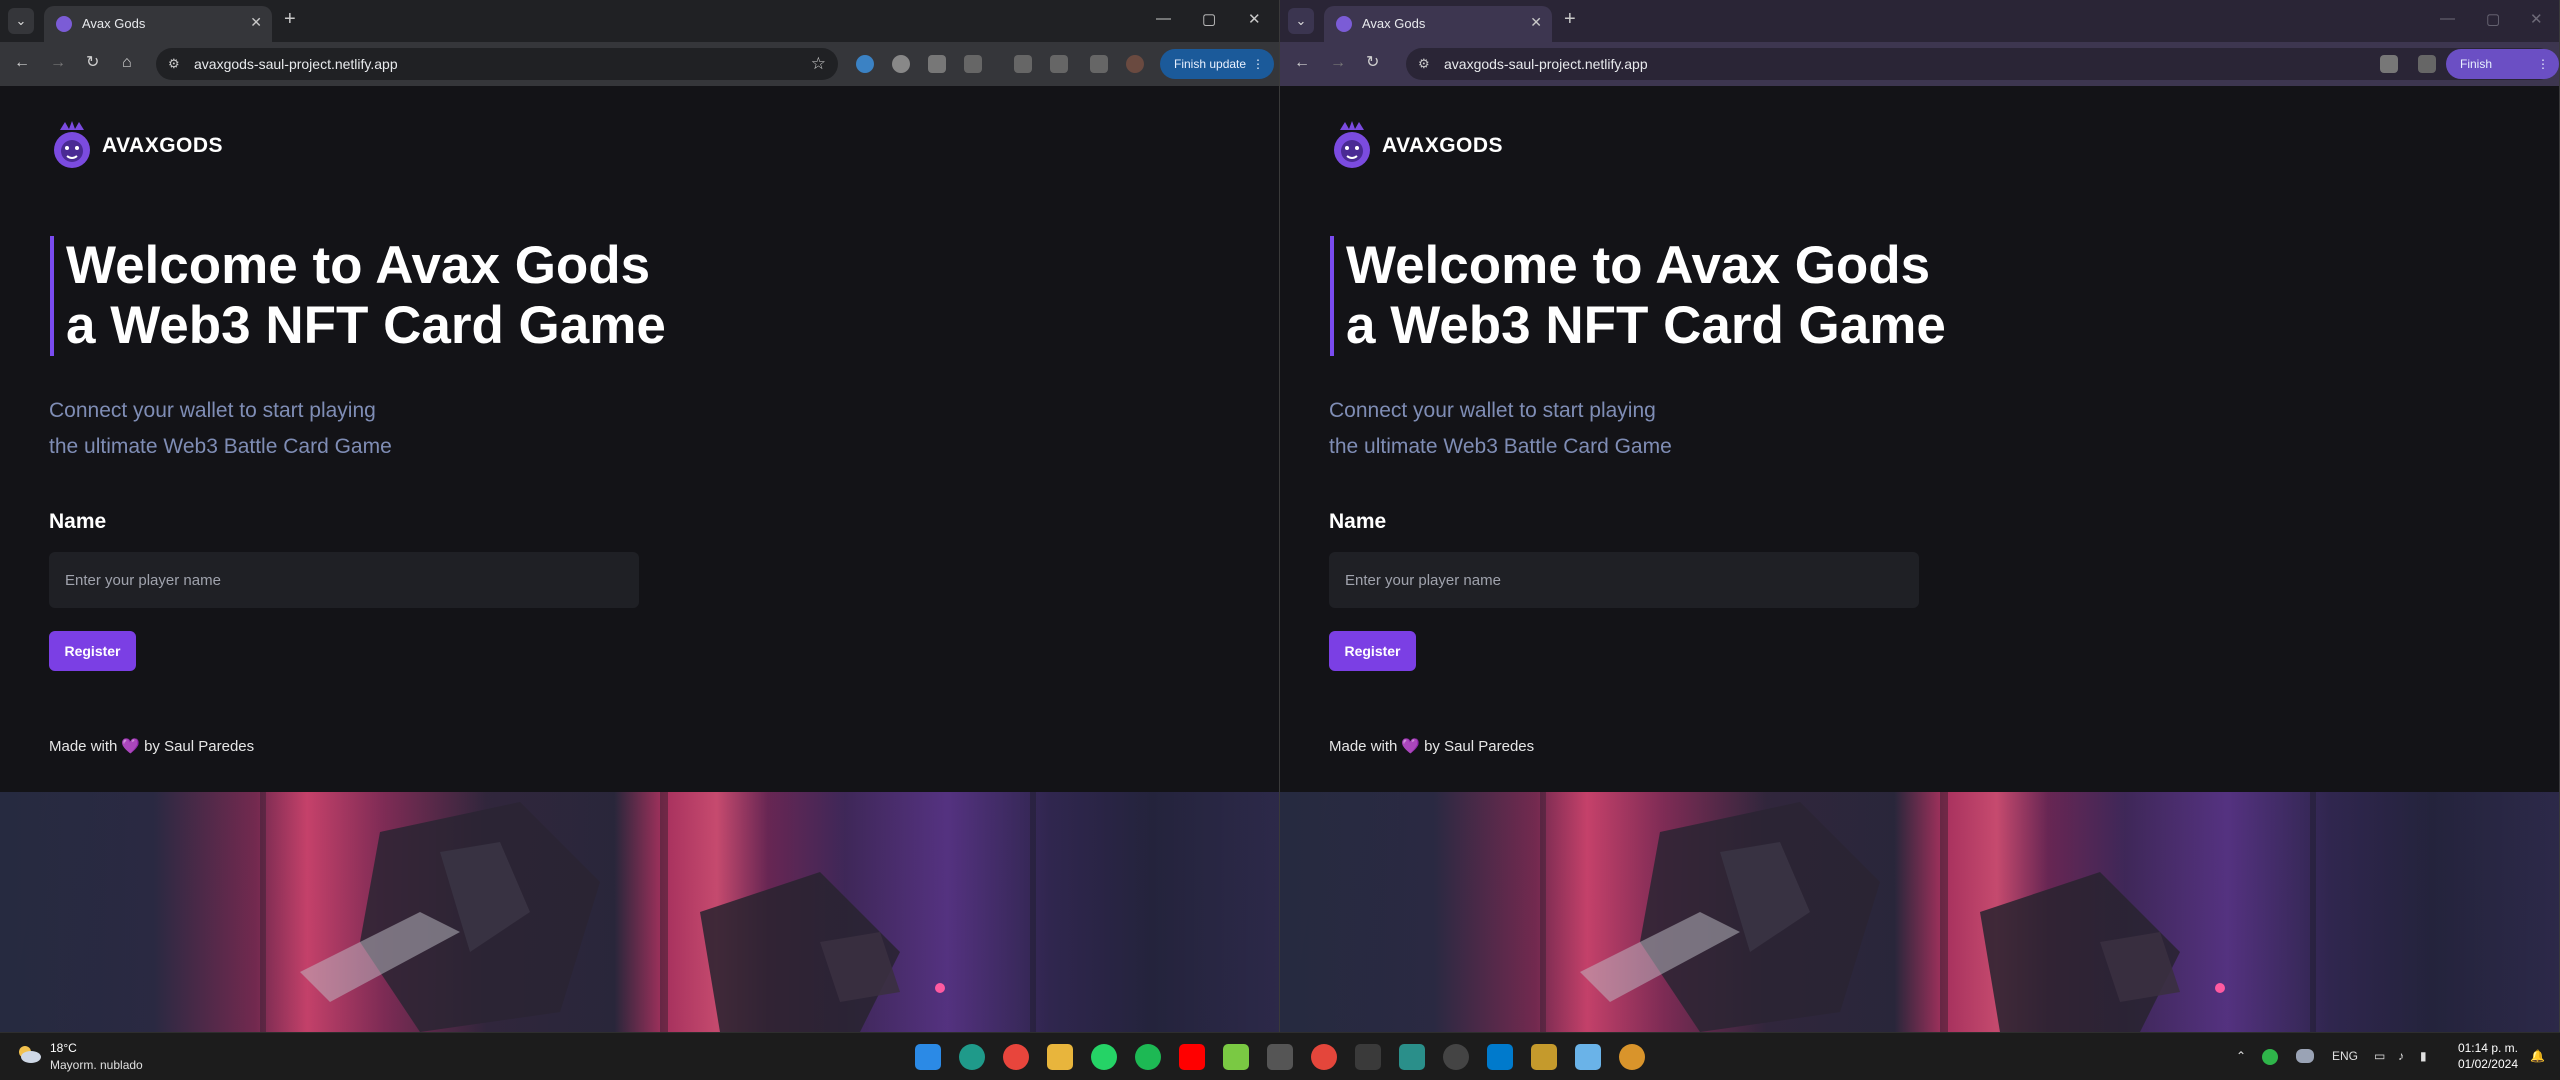 Image resolution: width=2560 pixels, height=1080 pixels. Describe the element at coordinates (1104, 1057) in the screenshot. I see `whatsapp-icon` at that location.